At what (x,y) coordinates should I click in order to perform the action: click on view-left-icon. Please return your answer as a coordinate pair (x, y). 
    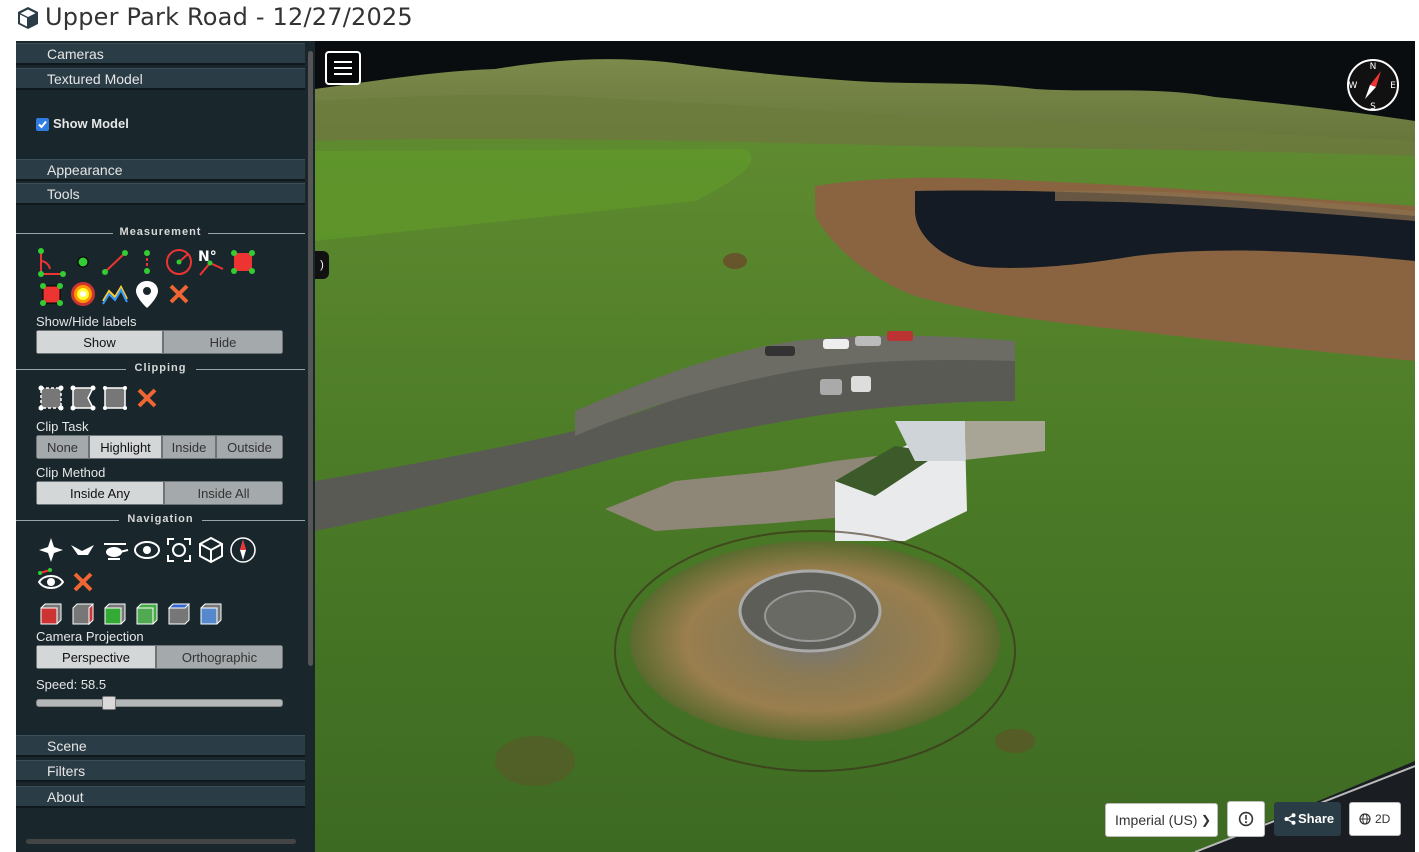
    Looking at the image, I should click on (51, 614).